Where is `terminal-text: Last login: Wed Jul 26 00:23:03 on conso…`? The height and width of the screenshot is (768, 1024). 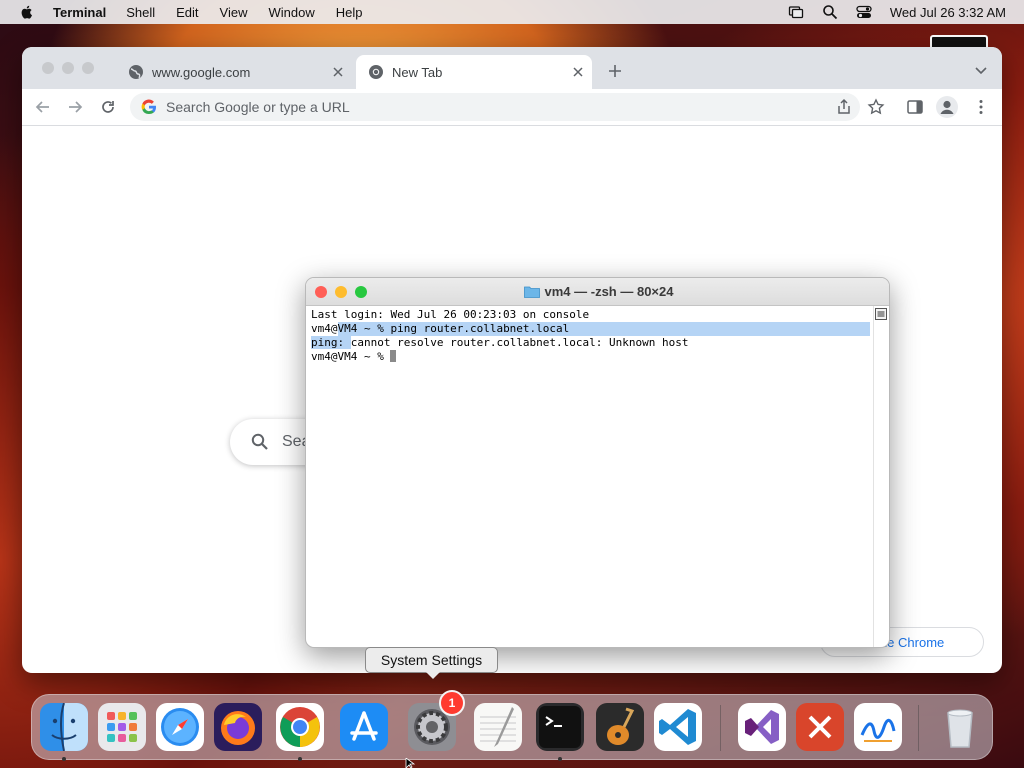 terminal-text: Last login: Wed Jul 26 00:23:03 on conso… is located at coordinates (450, 314).